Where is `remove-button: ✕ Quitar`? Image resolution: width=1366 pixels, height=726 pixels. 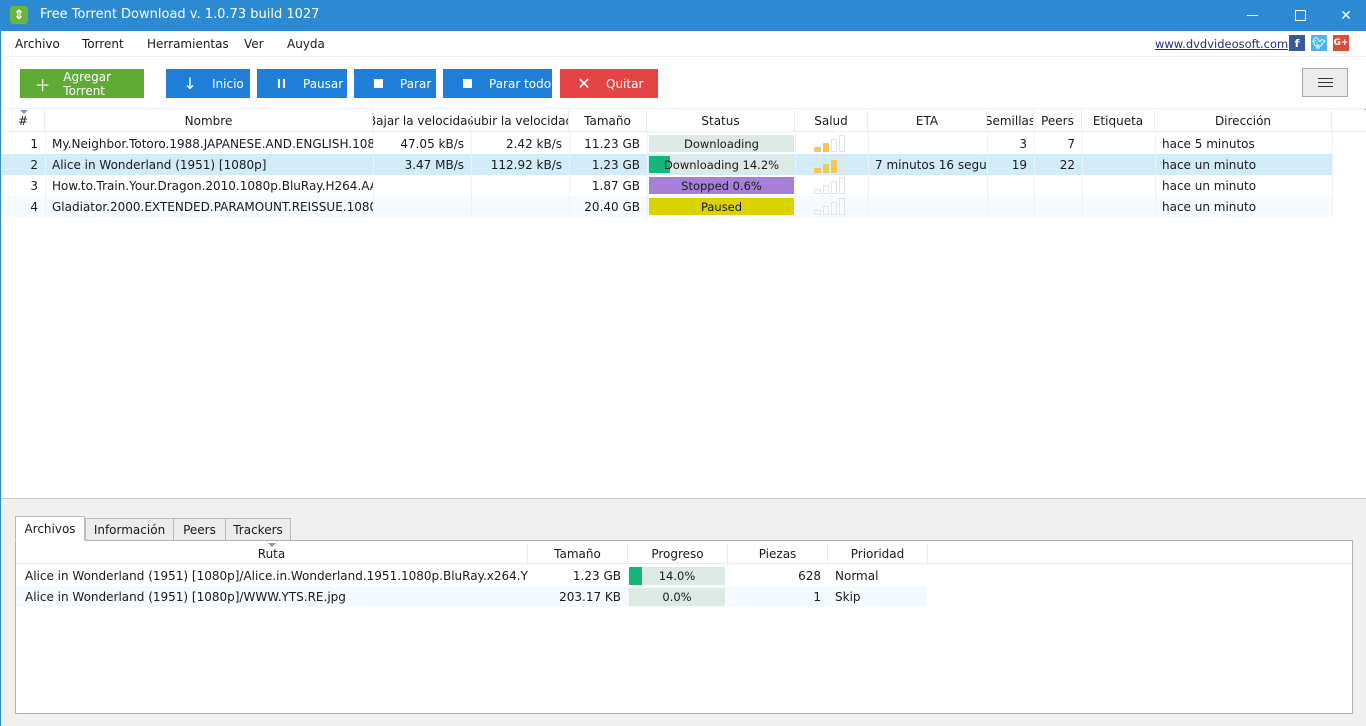
remove-button: ✕ Quitar is located at coordinates (609, 83).